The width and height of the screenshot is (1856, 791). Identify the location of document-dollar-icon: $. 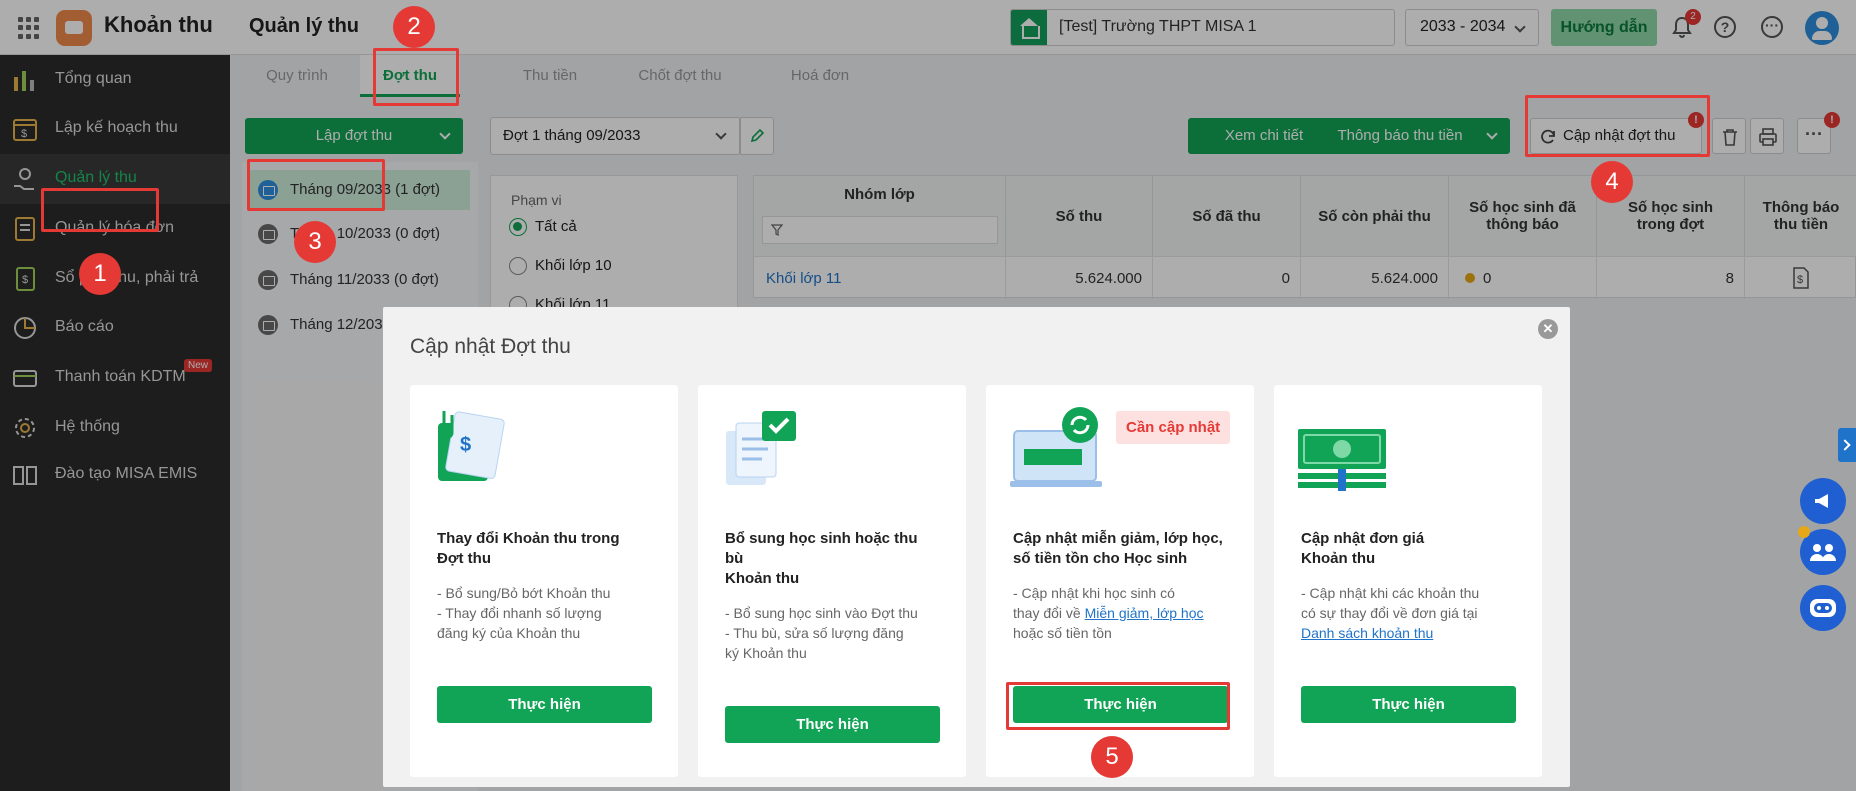
(471, 446).